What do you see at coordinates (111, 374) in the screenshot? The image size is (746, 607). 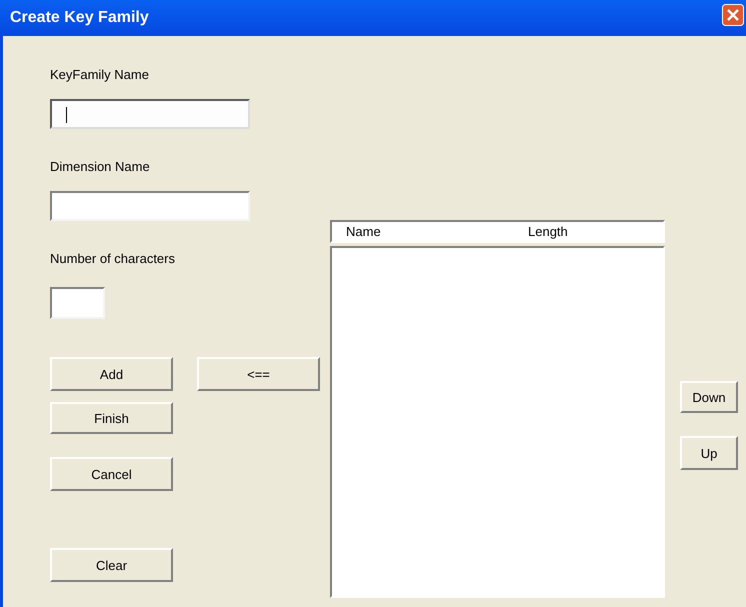 I see `add-button: Add` at bounding box center [111, 374].